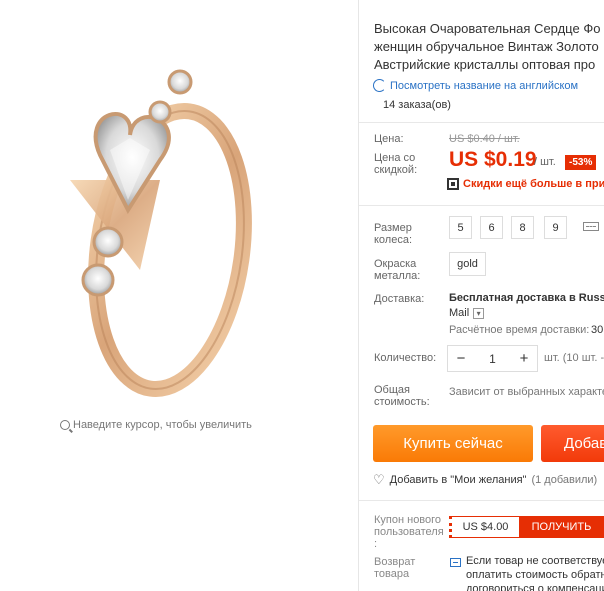 This screenshot has height=591, width=604. I want to click on wishlist-label: Добавить в "Мои желания", so click(458, 480).